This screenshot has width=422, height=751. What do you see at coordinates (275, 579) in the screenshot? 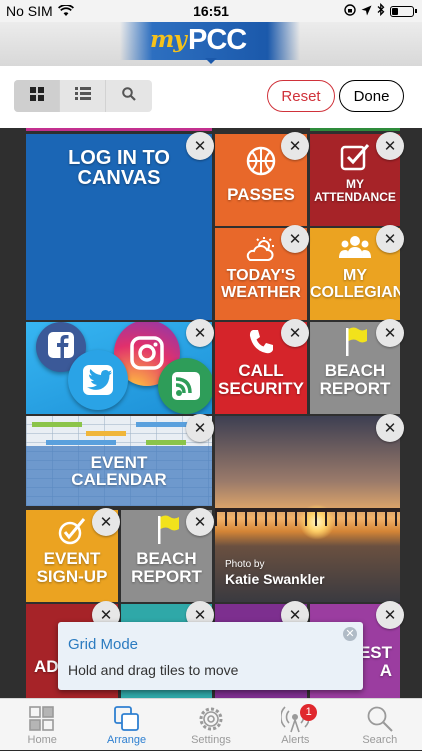
I see `photo-credit-name: Katie Swankler` at bounding box center [275, 579].